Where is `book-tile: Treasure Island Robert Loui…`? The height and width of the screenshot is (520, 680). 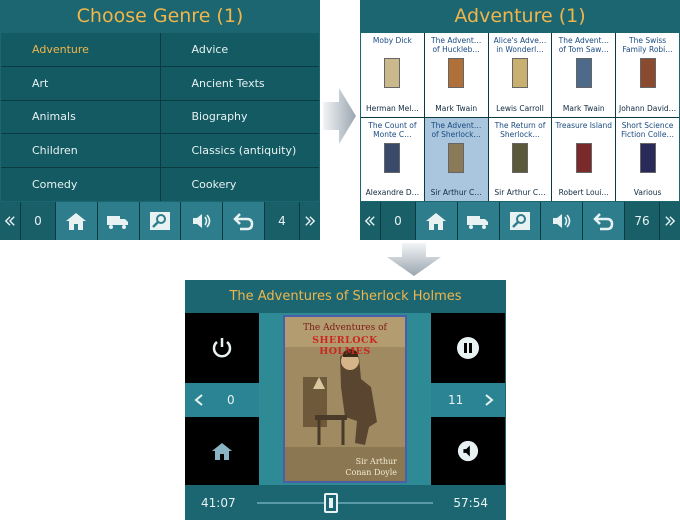
book-tile: Treasure Island Robert Loui… is located at coordinates (584, 159).